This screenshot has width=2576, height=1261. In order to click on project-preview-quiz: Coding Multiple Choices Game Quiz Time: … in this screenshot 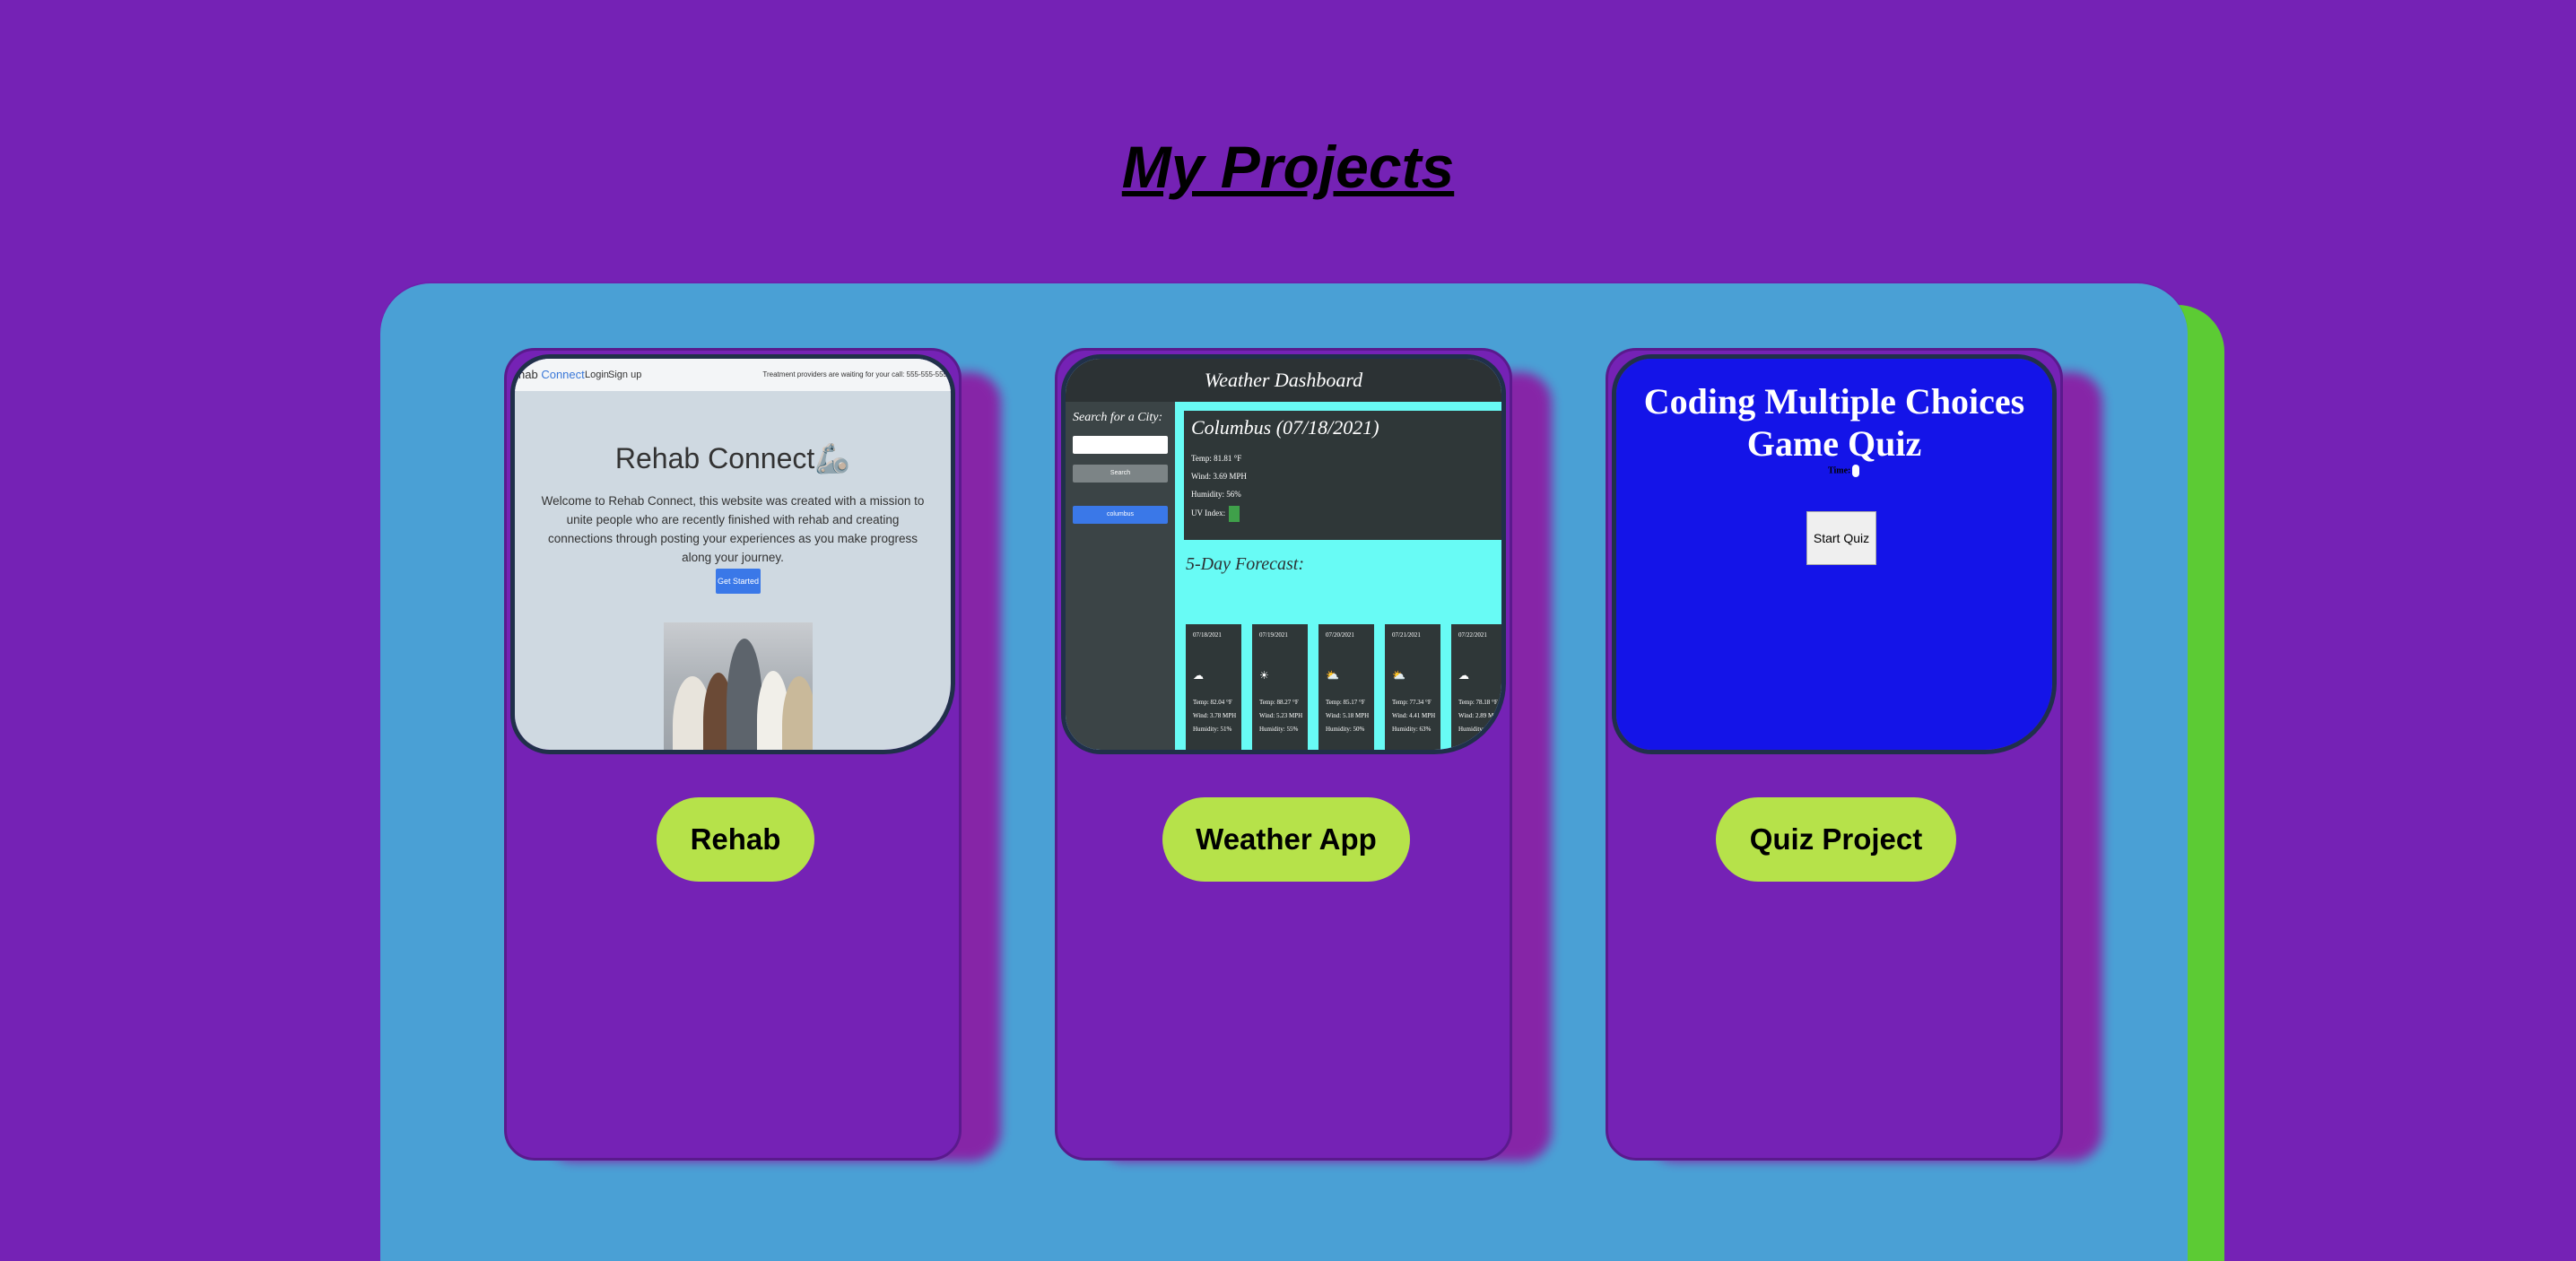, I will do `click(1834, 554)`.